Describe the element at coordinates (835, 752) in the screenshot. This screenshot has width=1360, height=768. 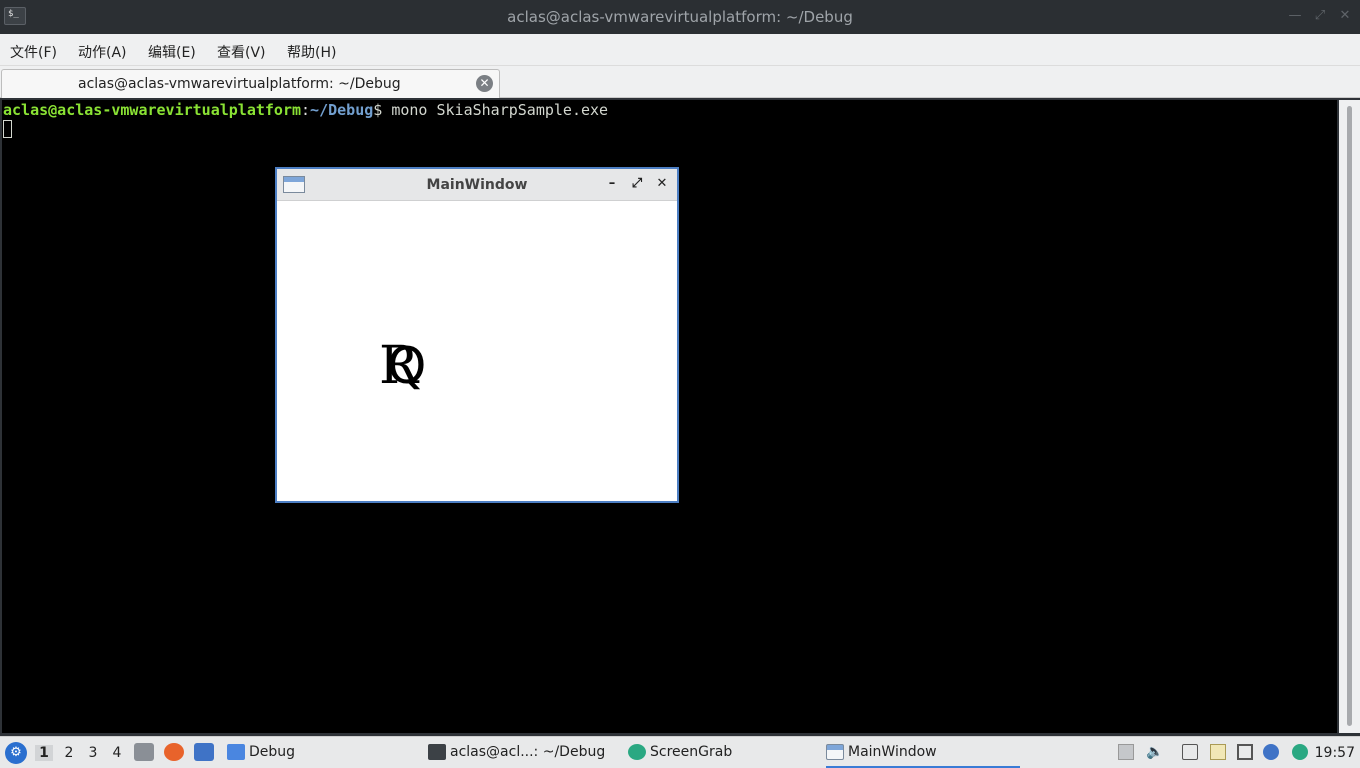
I see `window-icon` at that location.